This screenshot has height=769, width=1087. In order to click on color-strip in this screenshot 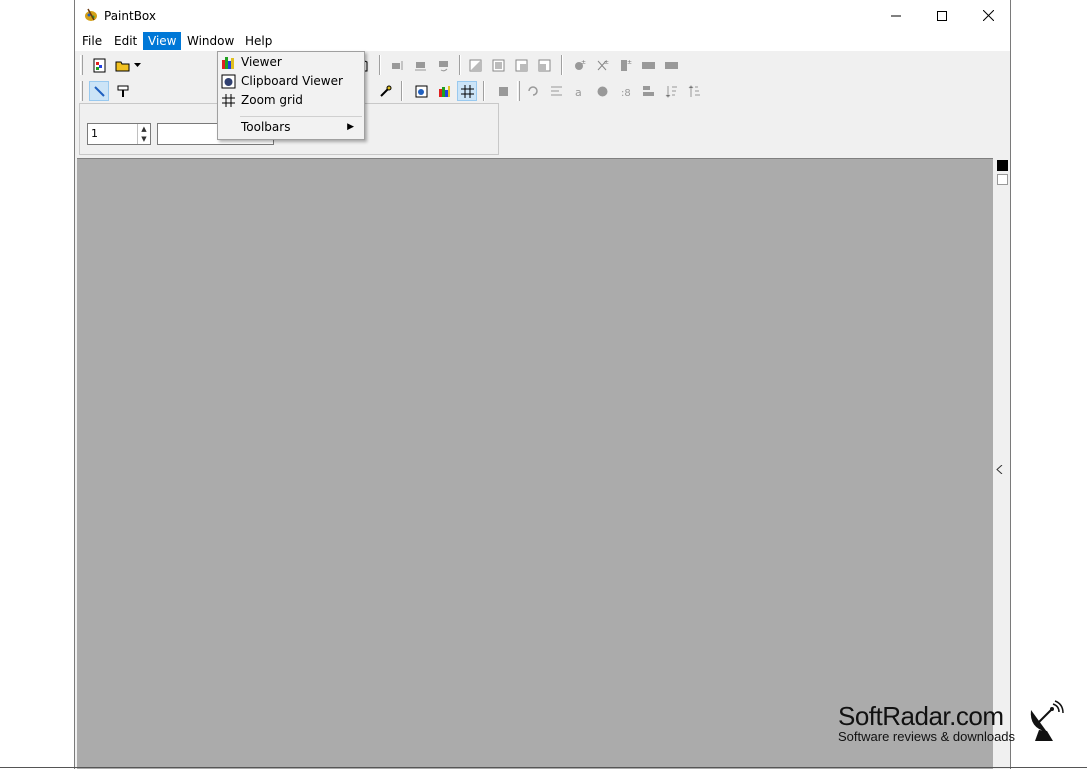, I will do `click(1001, 463)`.